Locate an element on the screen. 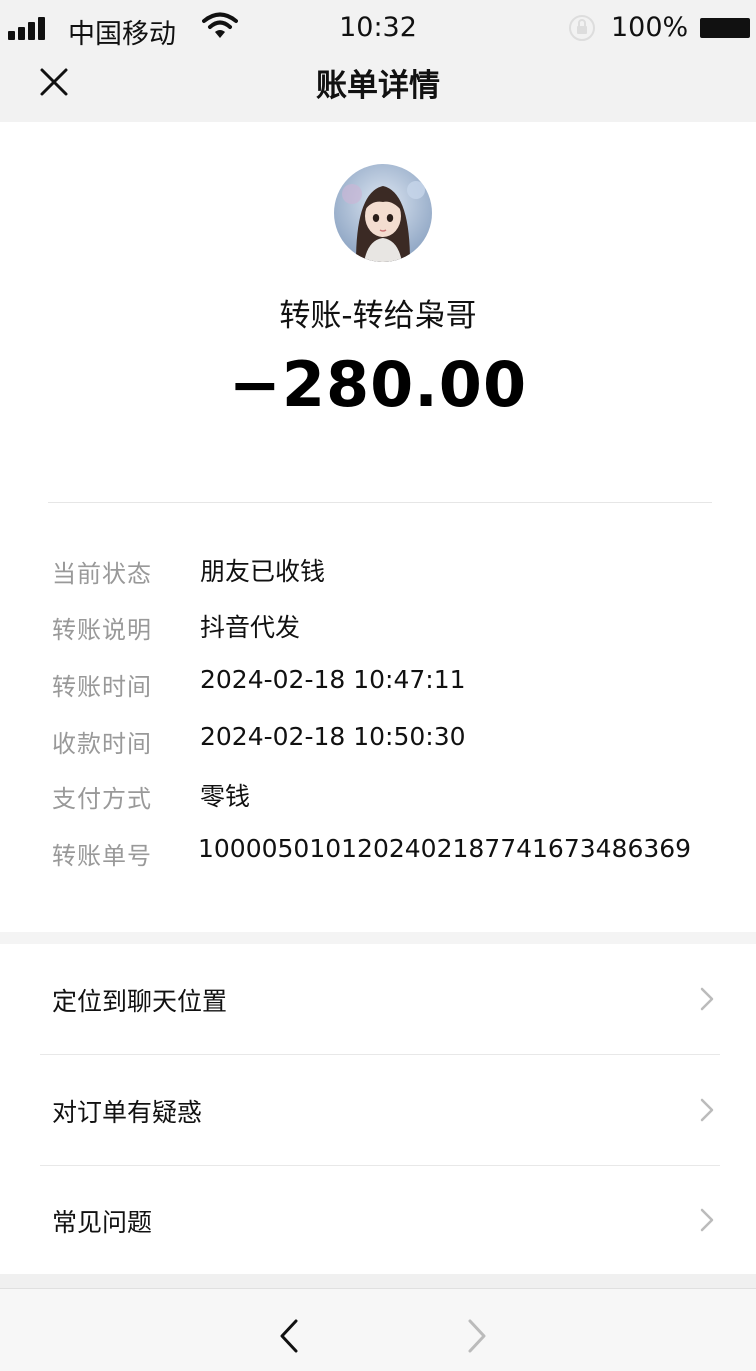  menu-item-faq: 常见问题 is located at coordinates (378, 1220).